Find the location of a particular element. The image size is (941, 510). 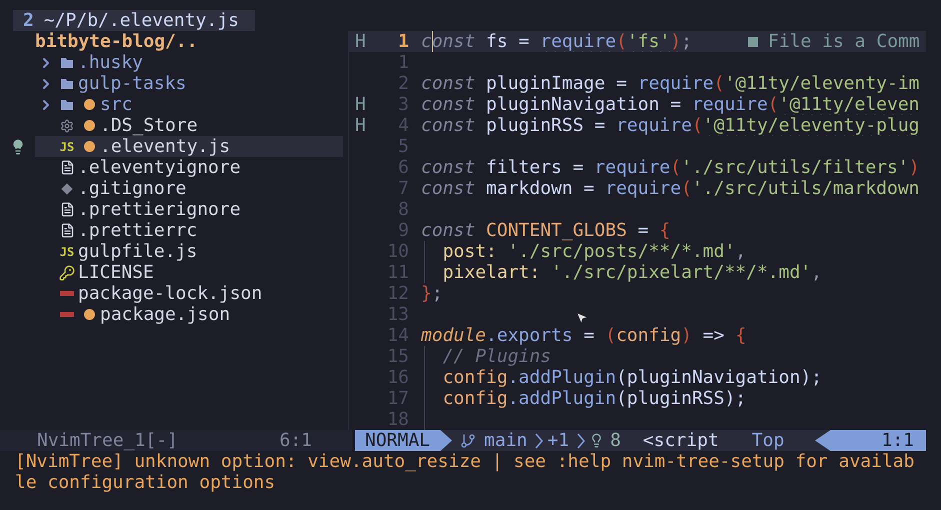

branch-icon is located at coordinates (468, 441).